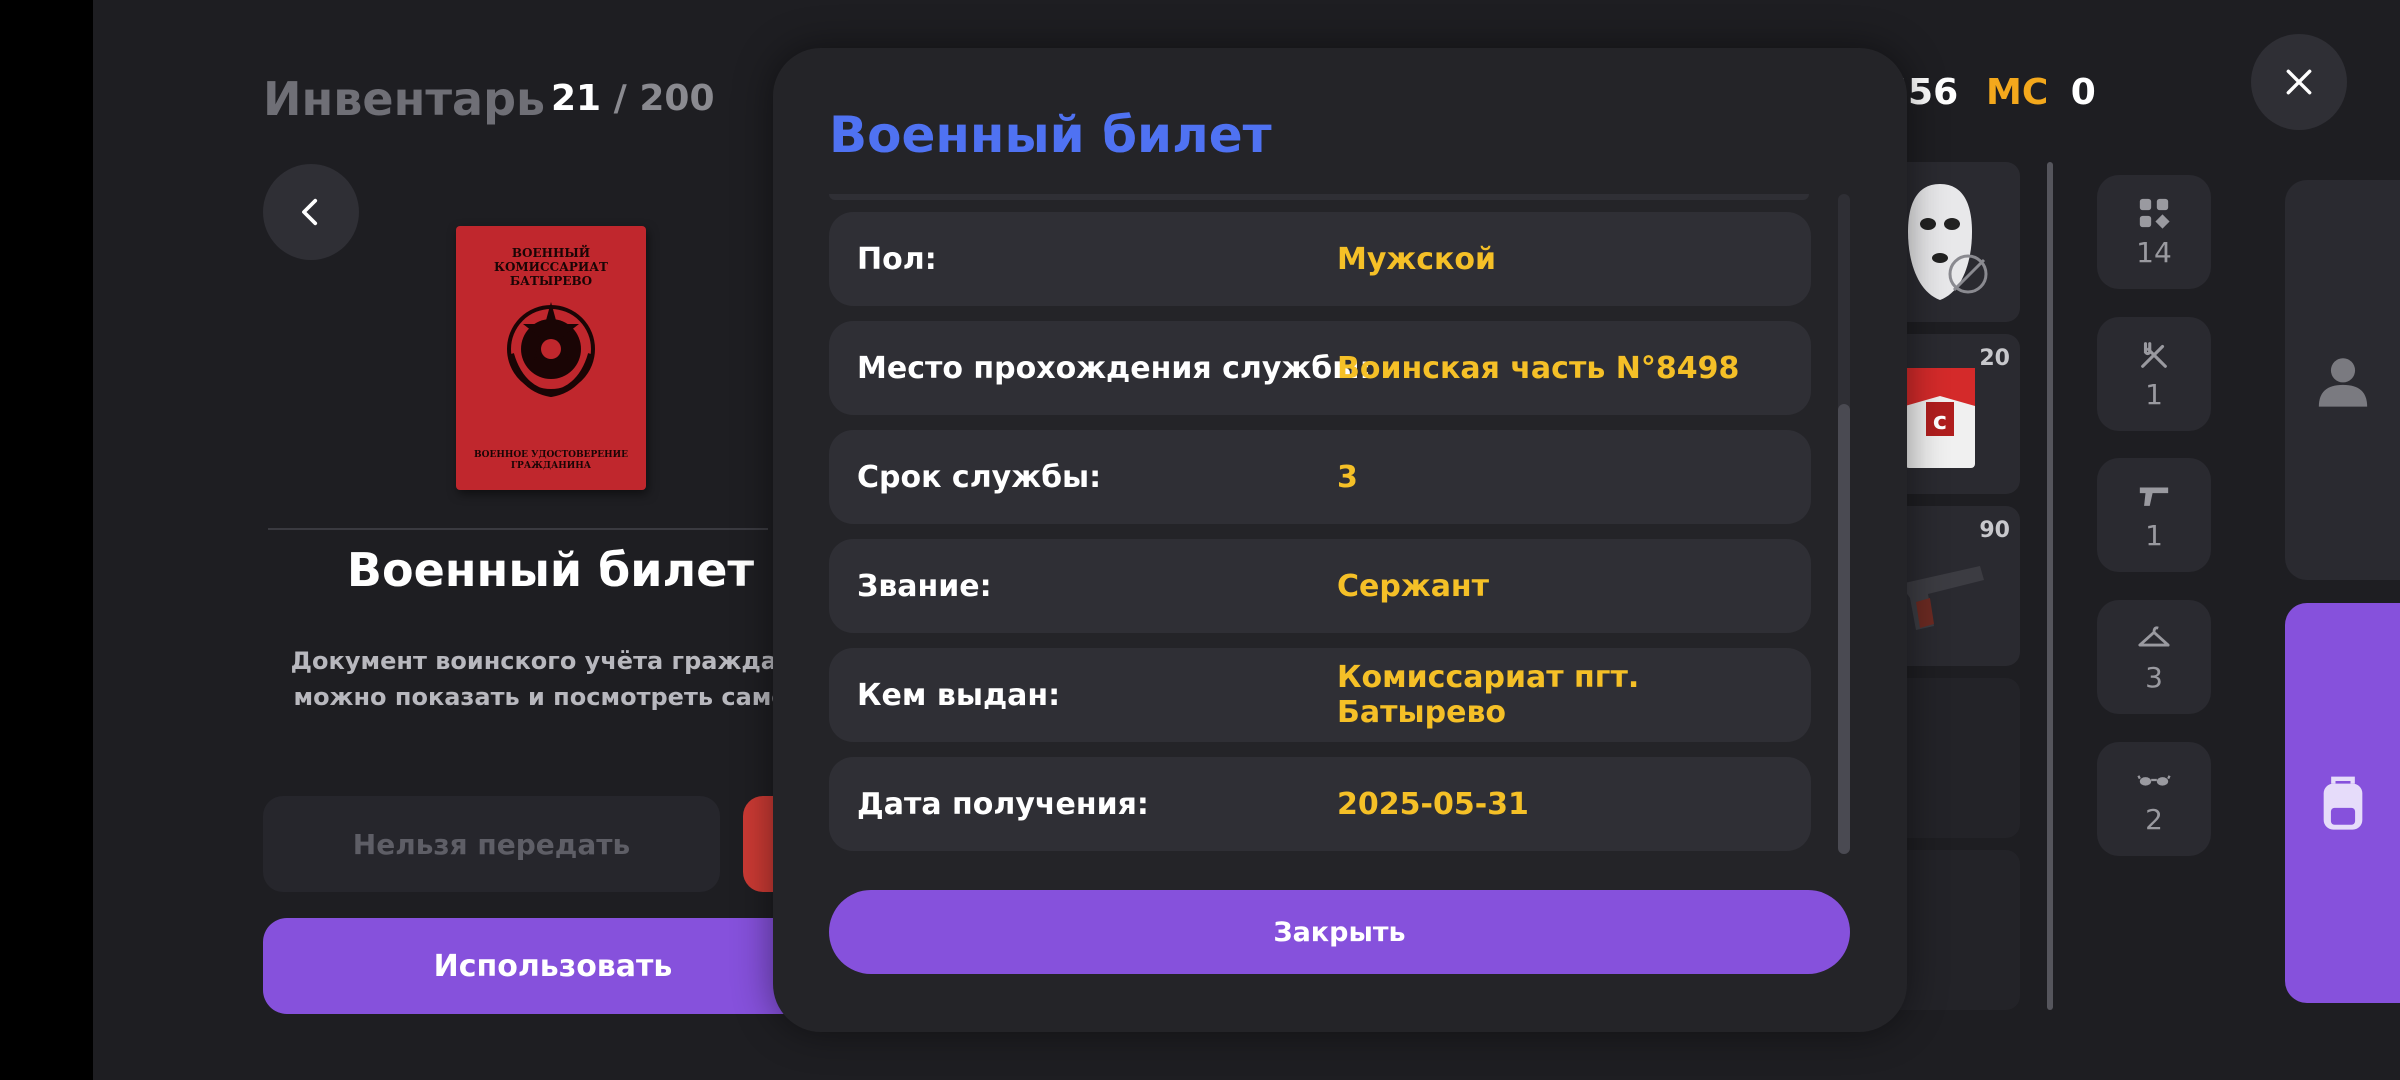  I want to click on chevron-left-icon, so click(310, 212).